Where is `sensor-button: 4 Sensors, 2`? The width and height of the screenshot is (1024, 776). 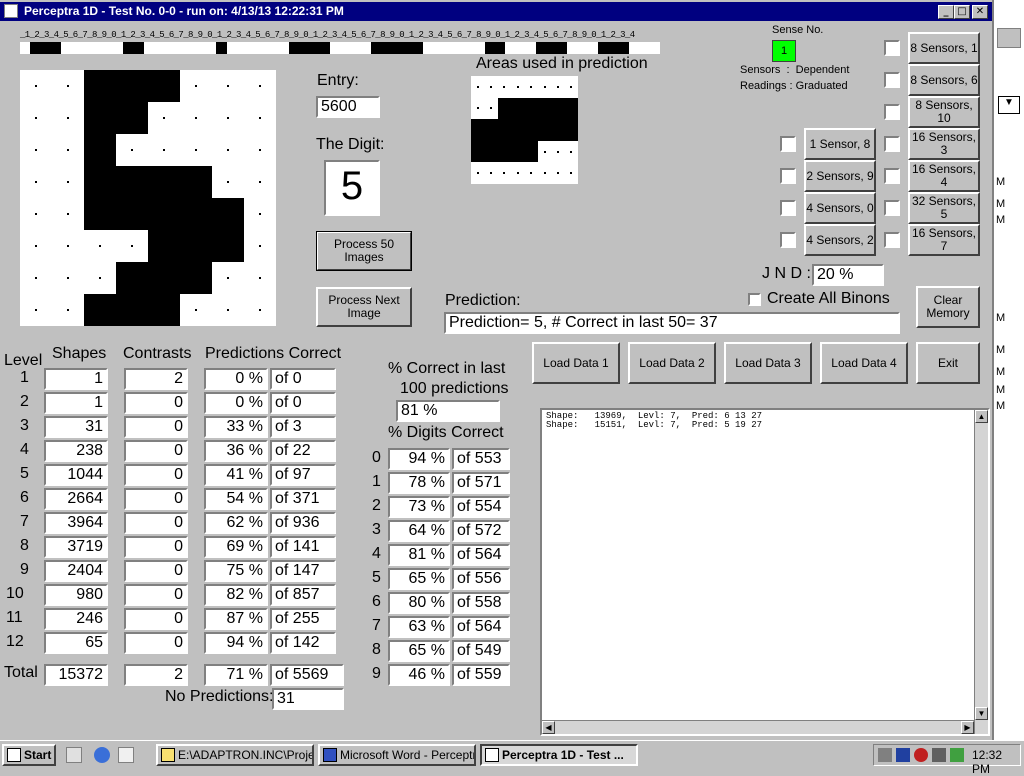
sensor-button: 4 Sensors, 2 is located at coordinates (840, 240).